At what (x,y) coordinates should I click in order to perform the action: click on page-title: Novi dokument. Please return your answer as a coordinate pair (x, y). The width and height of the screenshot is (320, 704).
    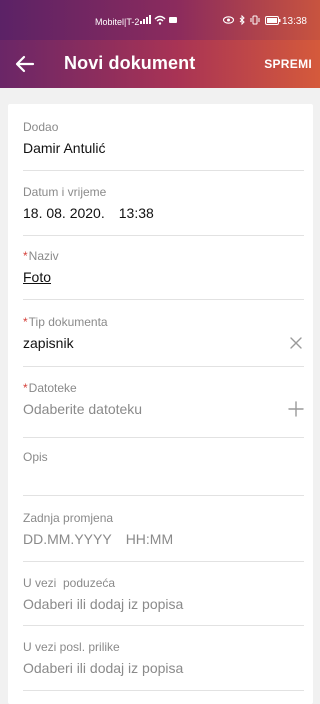
    Looking at the image, I should click on (130, 63).